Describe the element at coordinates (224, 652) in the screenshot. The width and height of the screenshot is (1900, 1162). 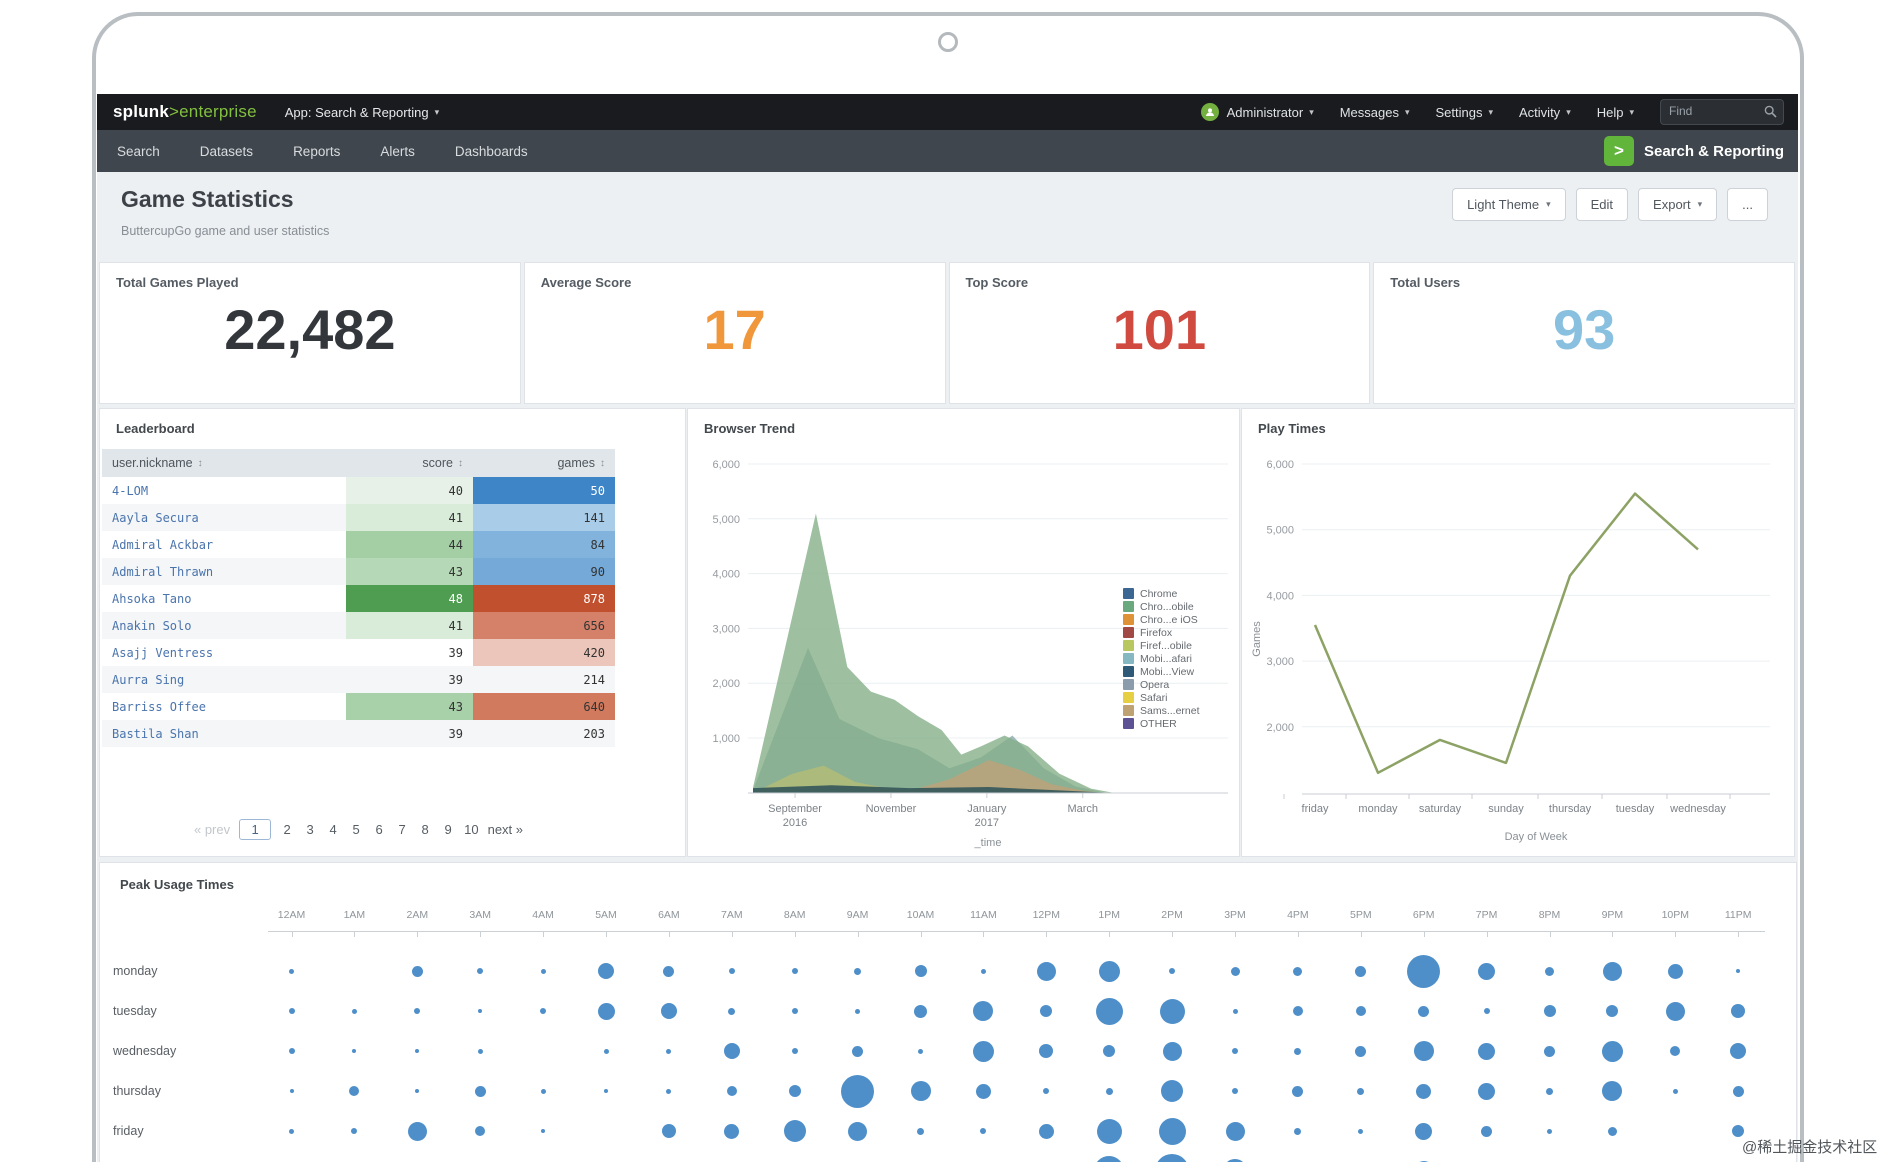
I see `user-nickname-link: Asajj Ventress` at that location.